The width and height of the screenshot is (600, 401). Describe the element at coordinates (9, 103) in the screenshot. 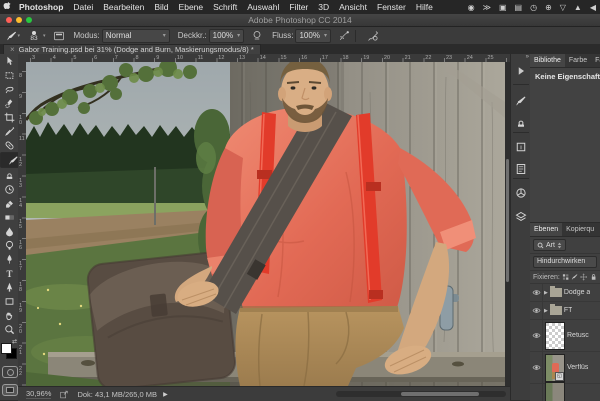

I see `quick-selection-tool` at that location.